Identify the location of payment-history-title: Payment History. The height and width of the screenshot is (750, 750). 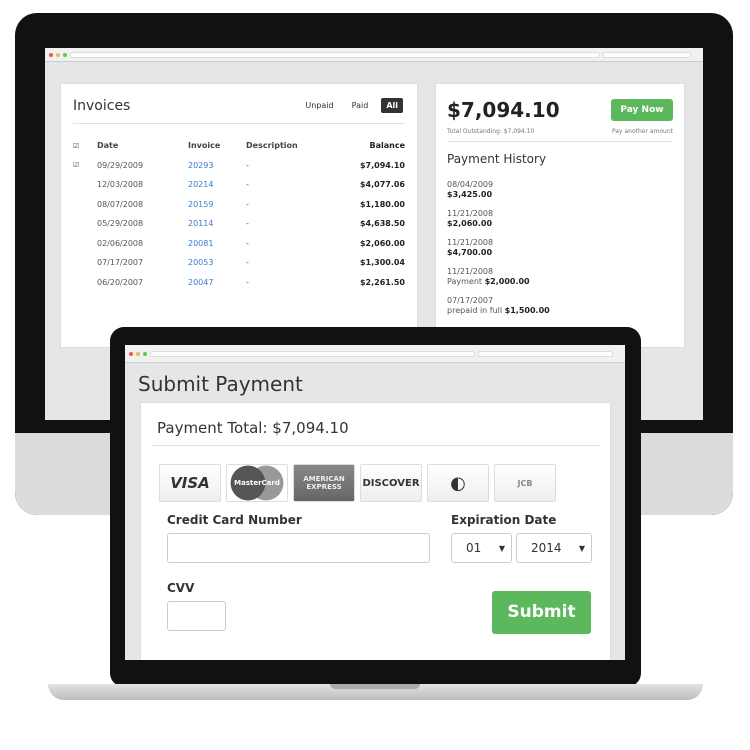
(497, 159).